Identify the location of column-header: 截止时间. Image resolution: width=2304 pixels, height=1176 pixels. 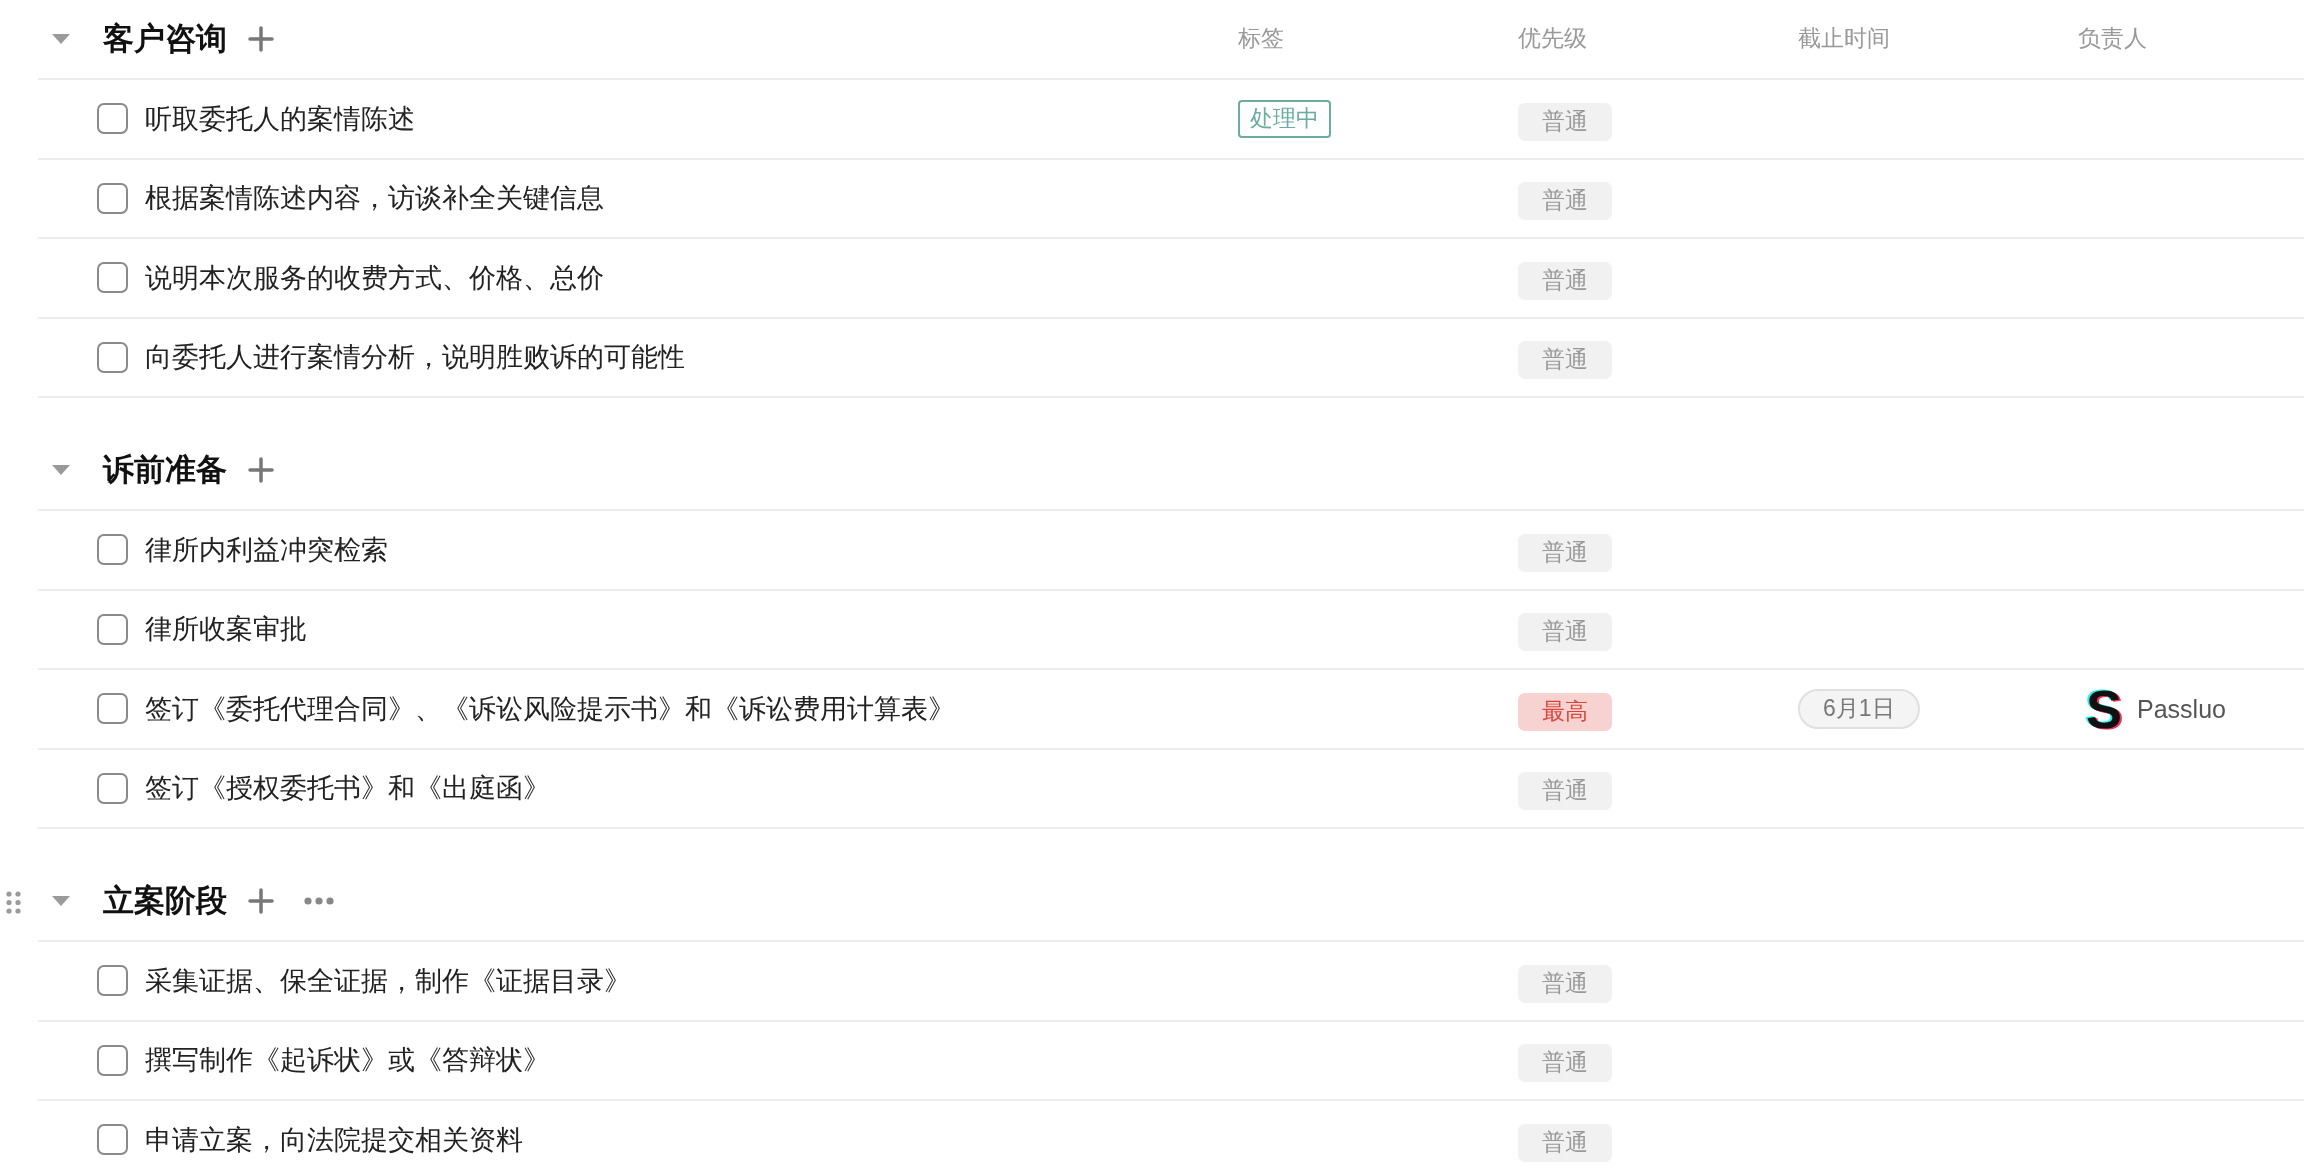
(1844, 38).